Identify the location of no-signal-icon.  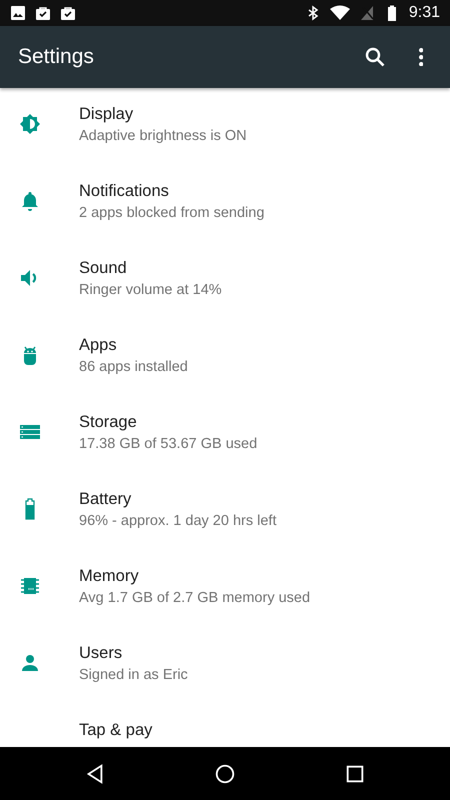
(366, 13).